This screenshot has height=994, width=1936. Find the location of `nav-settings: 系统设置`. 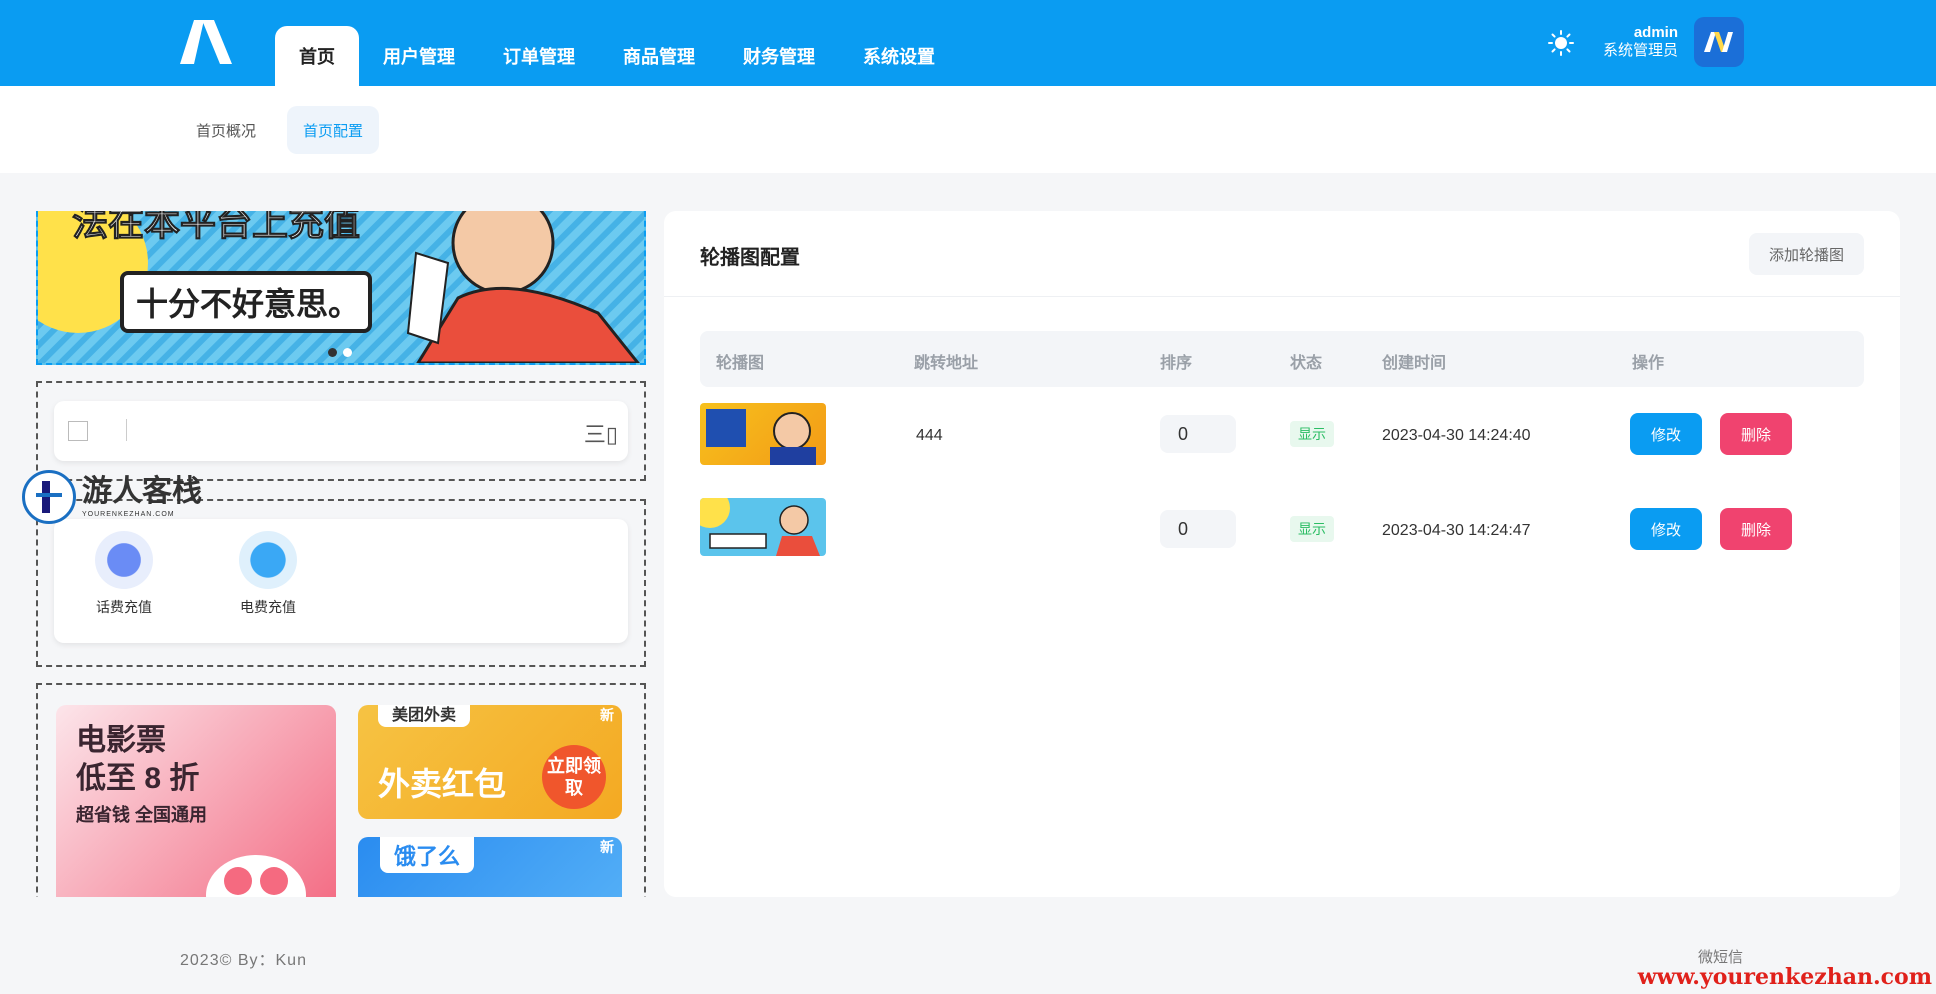

nav-settings: 系统设置 is located at coordinates (899, 56).